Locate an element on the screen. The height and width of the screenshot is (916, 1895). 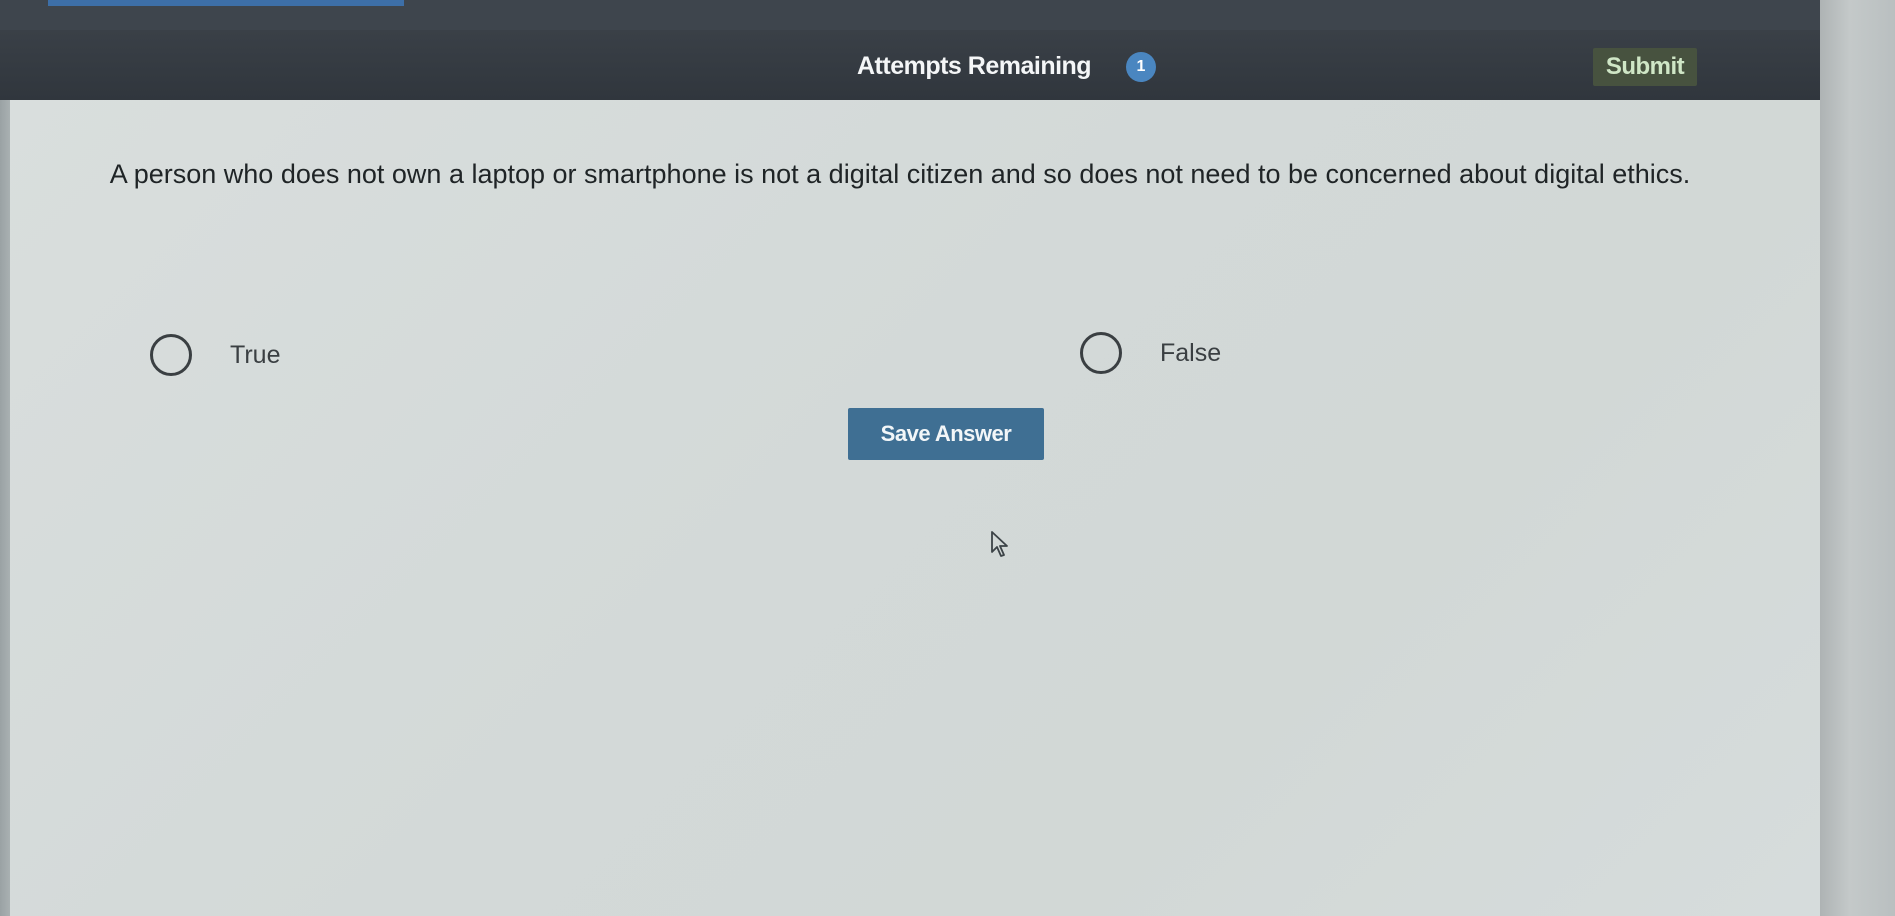
attempts-count-badge: 1 is located at coordinates (1141, 67).